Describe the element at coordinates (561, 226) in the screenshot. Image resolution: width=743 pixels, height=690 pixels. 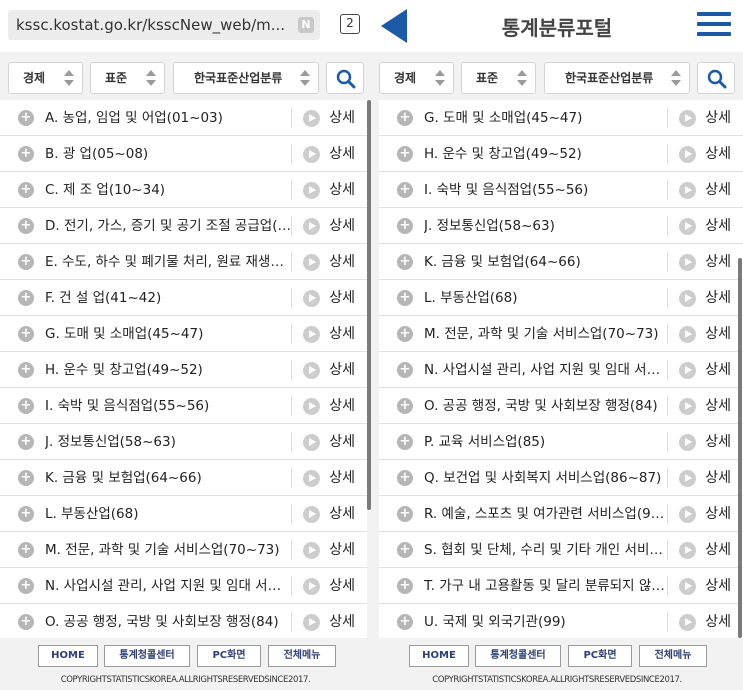
I see `list-item: + J. 정보통신업(58~63) 상세` at that location.